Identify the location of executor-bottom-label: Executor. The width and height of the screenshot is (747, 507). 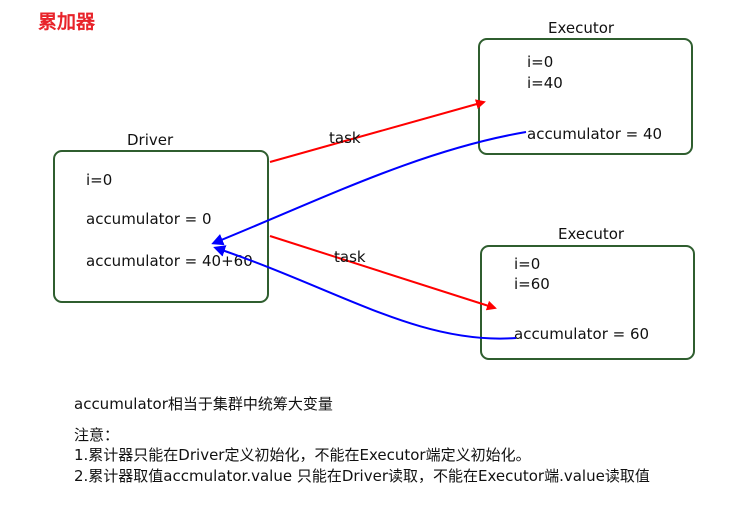
(591, 234).